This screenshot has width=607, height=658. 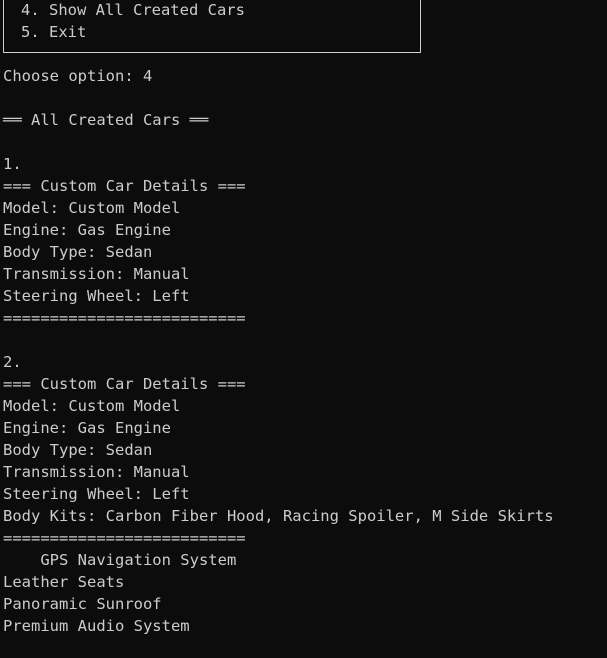 What do you see at coordinates (92, 208) in the screenshot?
I see `car-1-model: Model: Custom Model` at bounding box center [92, 208].